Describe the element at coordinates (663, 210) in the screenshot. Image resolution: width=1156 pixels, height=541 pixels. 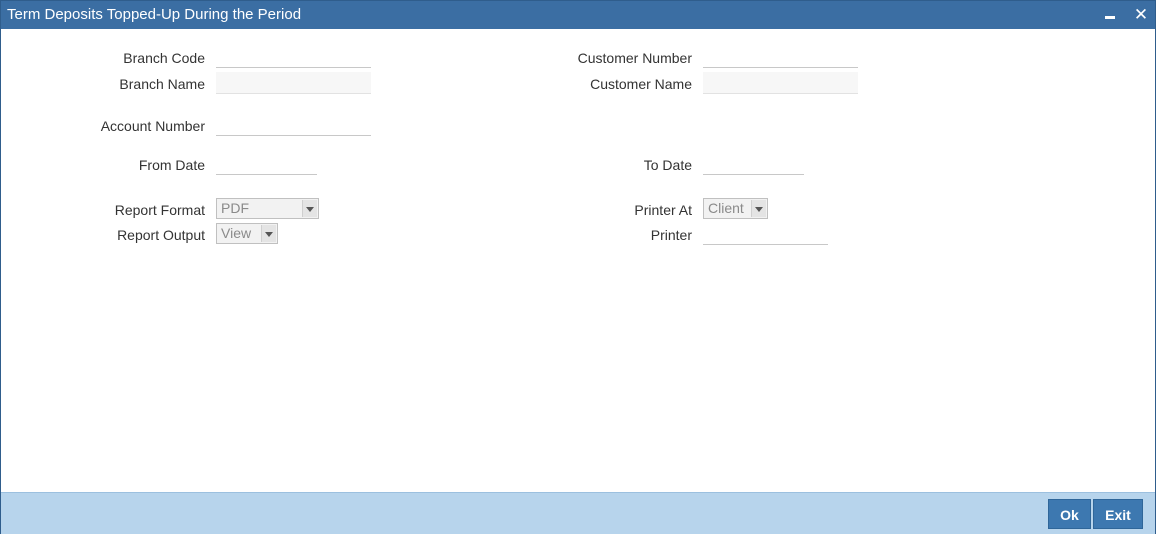
I see `printer-at-label: Printer At` at that location.